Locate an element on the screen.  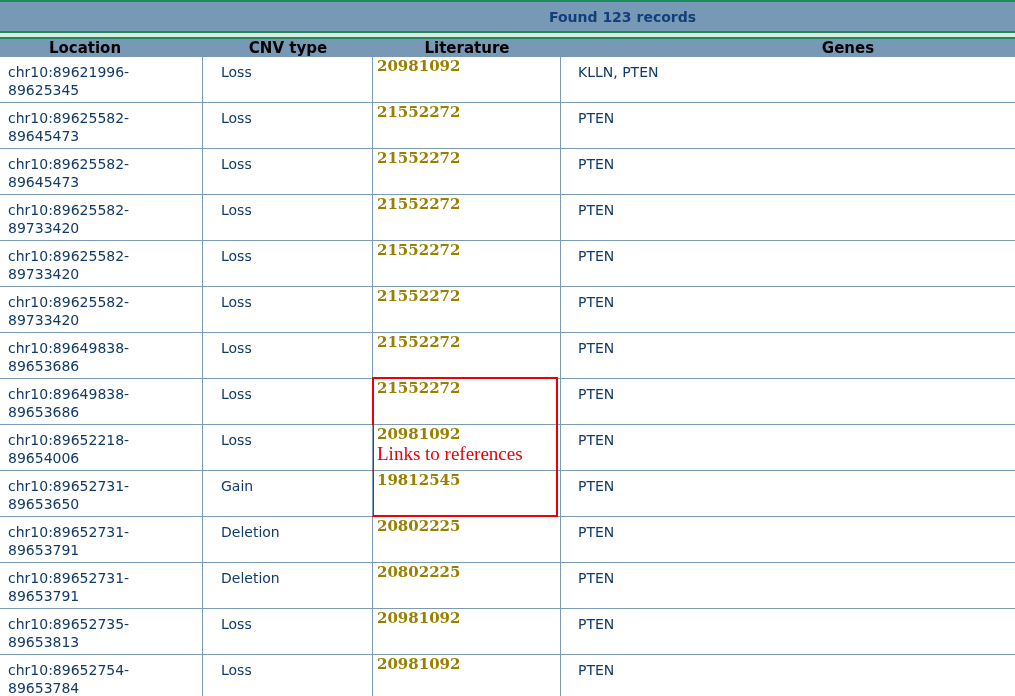
location-cell-text: chr10:89652218-89654006 is located at coordinates (69, 449).